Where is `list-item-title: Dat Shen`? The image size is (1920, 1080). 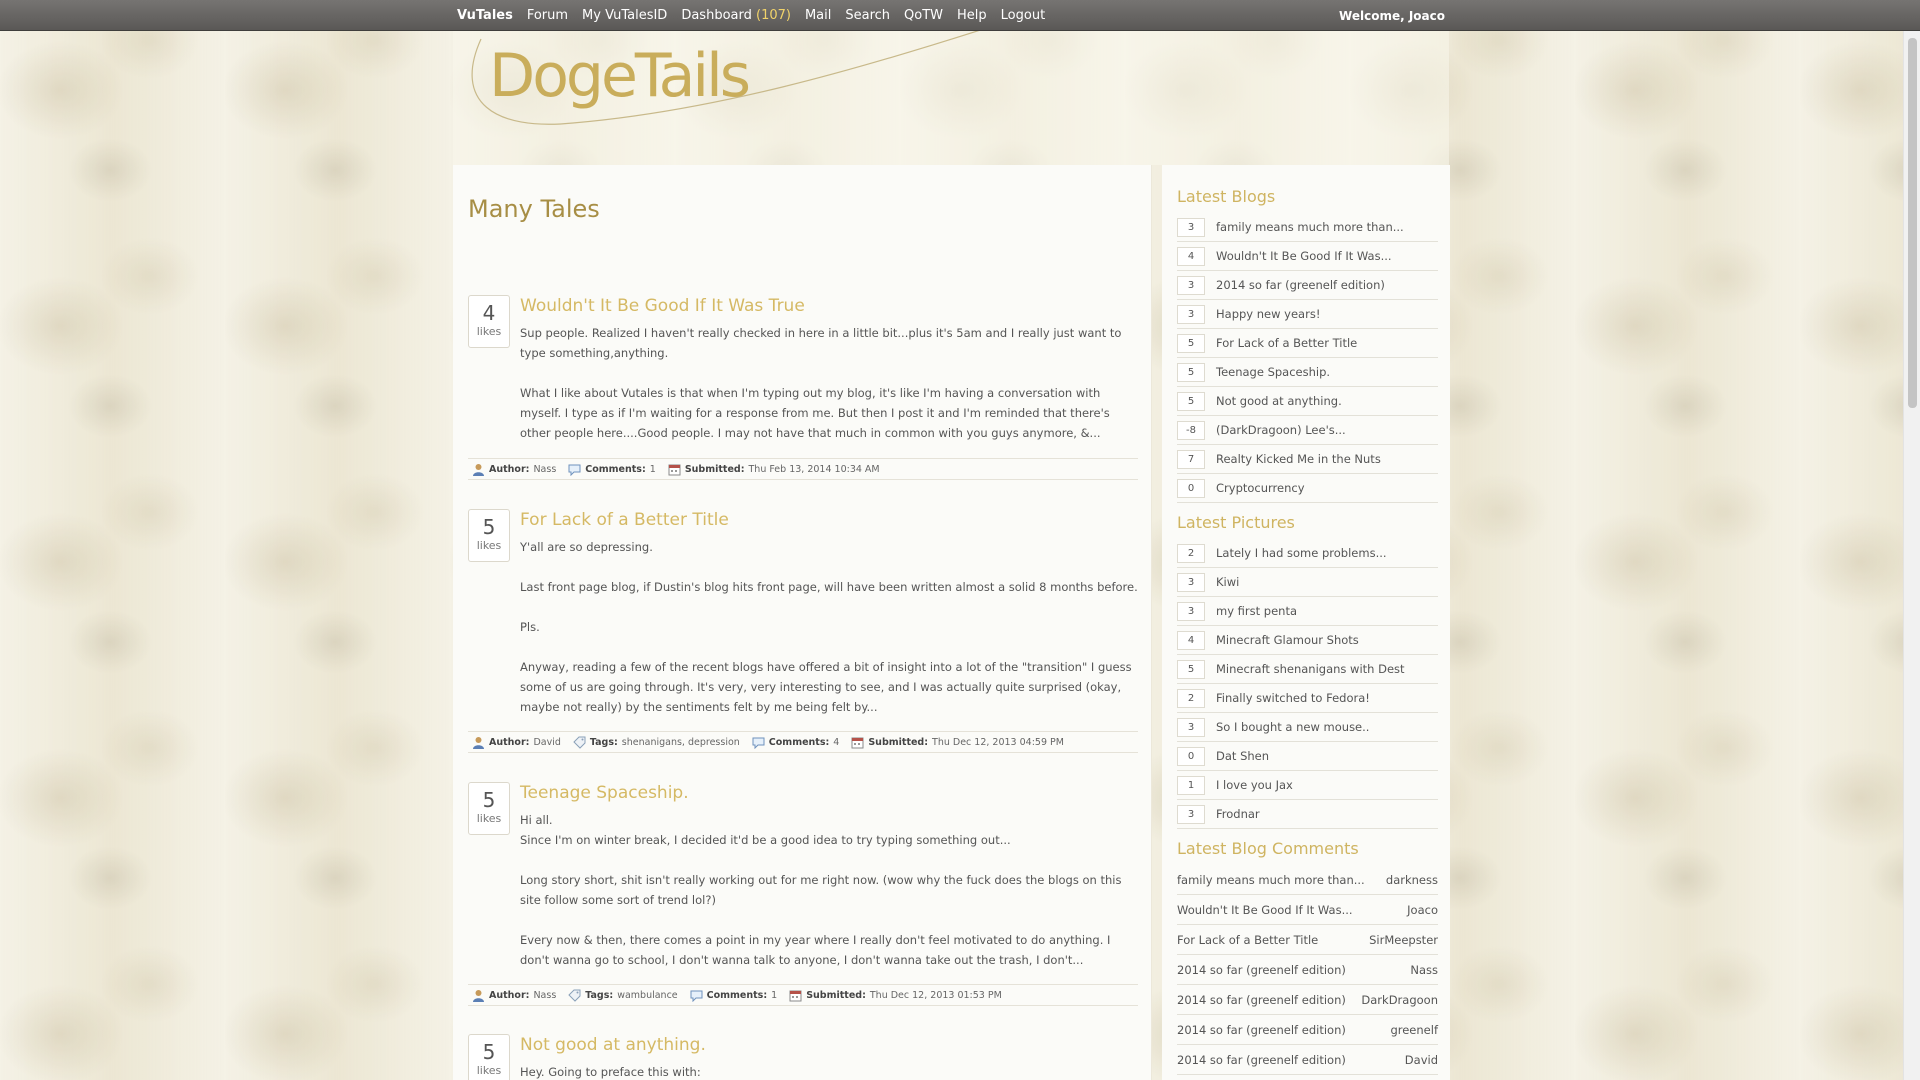 list-item-title: Dat Shen is located at coordinates (1242, 756).